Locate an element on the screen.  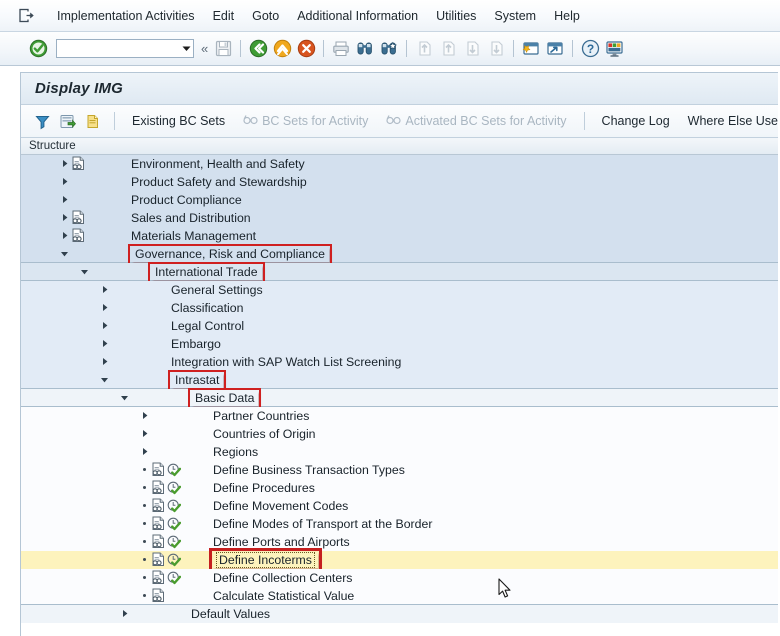
double-chevron-left-icon: « is located at coordinates (204, 48).